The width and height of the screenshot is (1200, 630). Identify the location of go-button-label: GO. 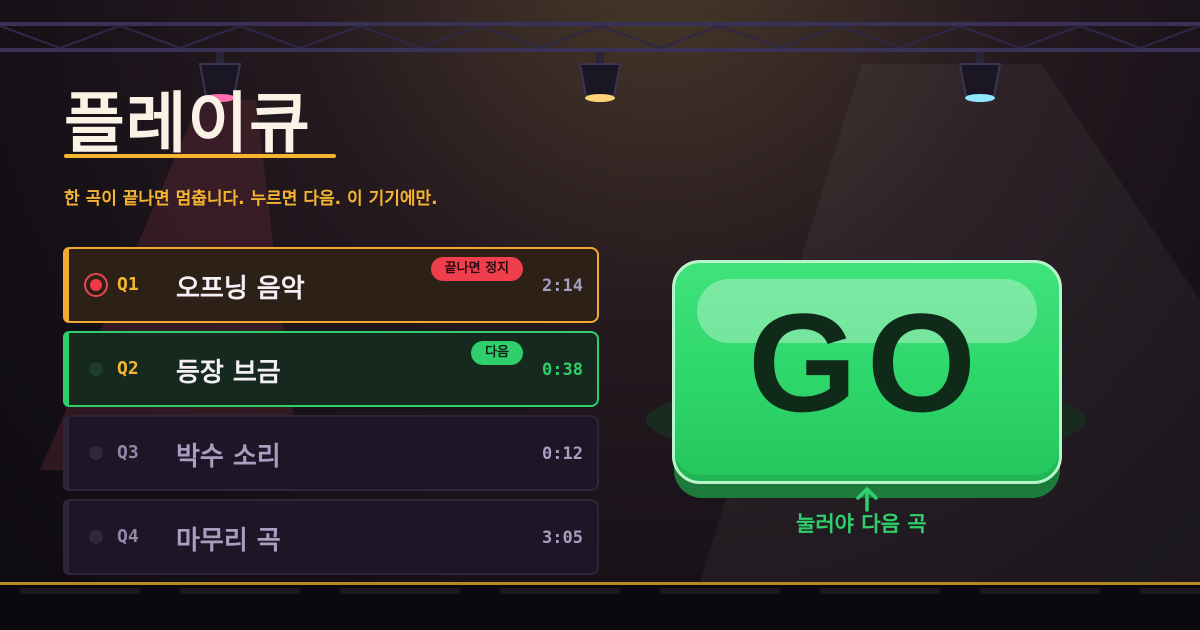
(867, 362).